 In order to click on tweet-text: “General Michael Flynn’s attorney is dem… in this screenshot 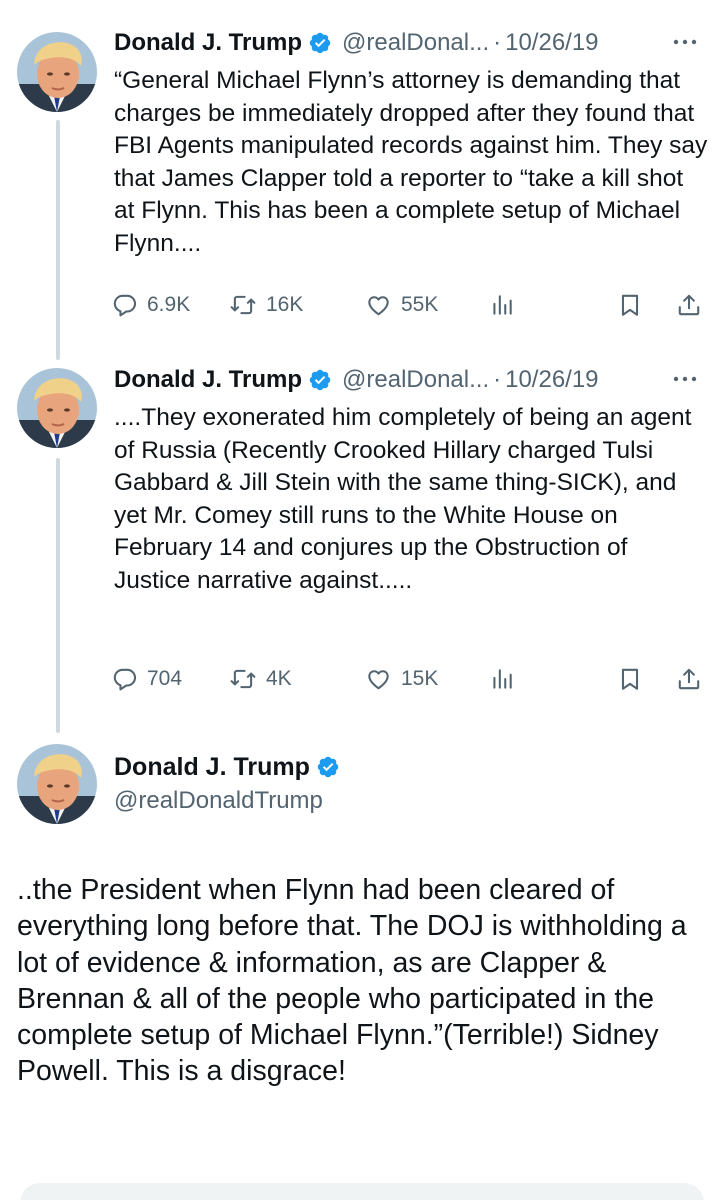, I will do `click(411, 162)`.